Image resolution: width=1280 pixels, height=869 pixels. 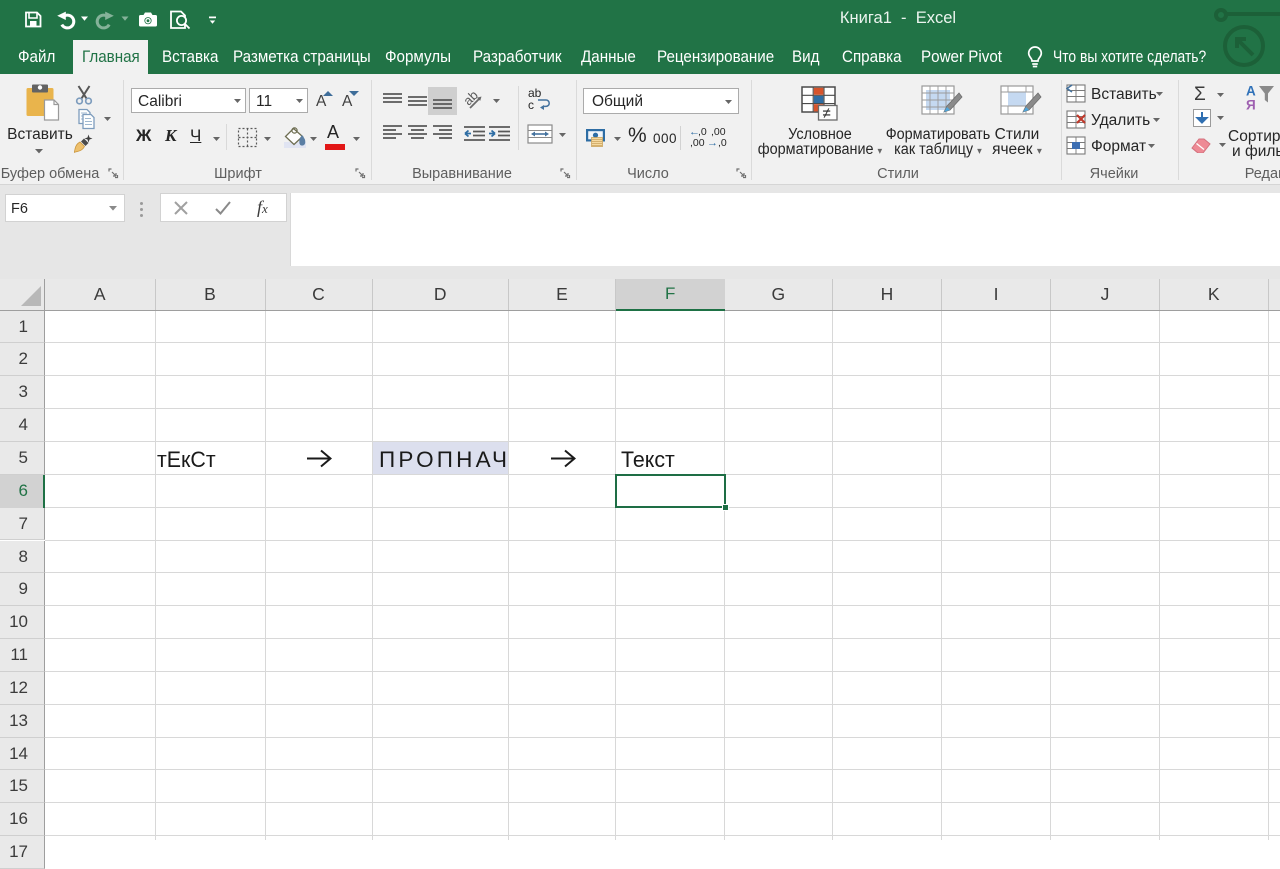 What do you see at coordinates (1251, 91) in the screenshot?
I see `svg-text: А` at bounding box center [1251, 91].